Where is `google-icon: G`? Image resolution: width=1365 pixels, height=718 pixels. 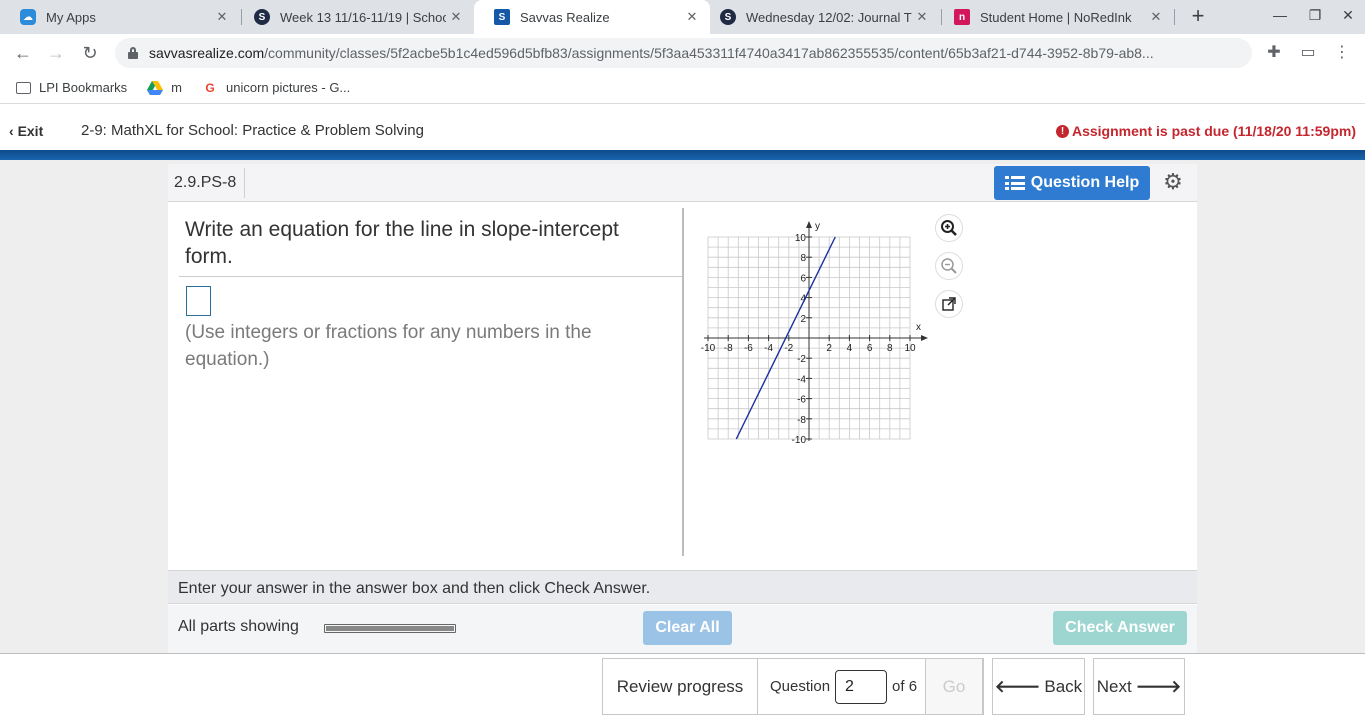
google-icon: G is located at coordinates (210, 87).